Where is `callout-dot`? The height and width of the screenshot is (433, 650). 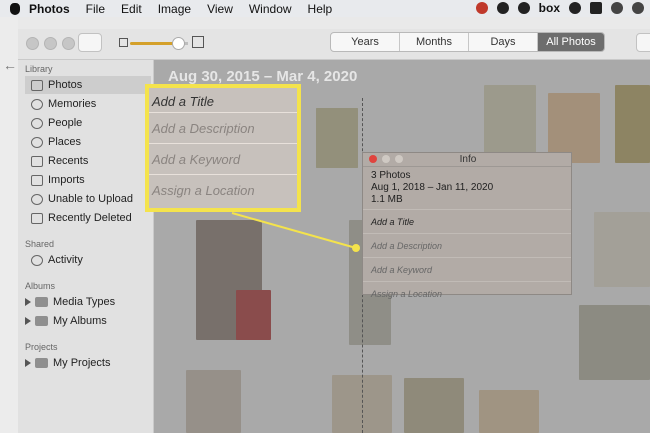 callout-dot is located at coordinates (356, 248).